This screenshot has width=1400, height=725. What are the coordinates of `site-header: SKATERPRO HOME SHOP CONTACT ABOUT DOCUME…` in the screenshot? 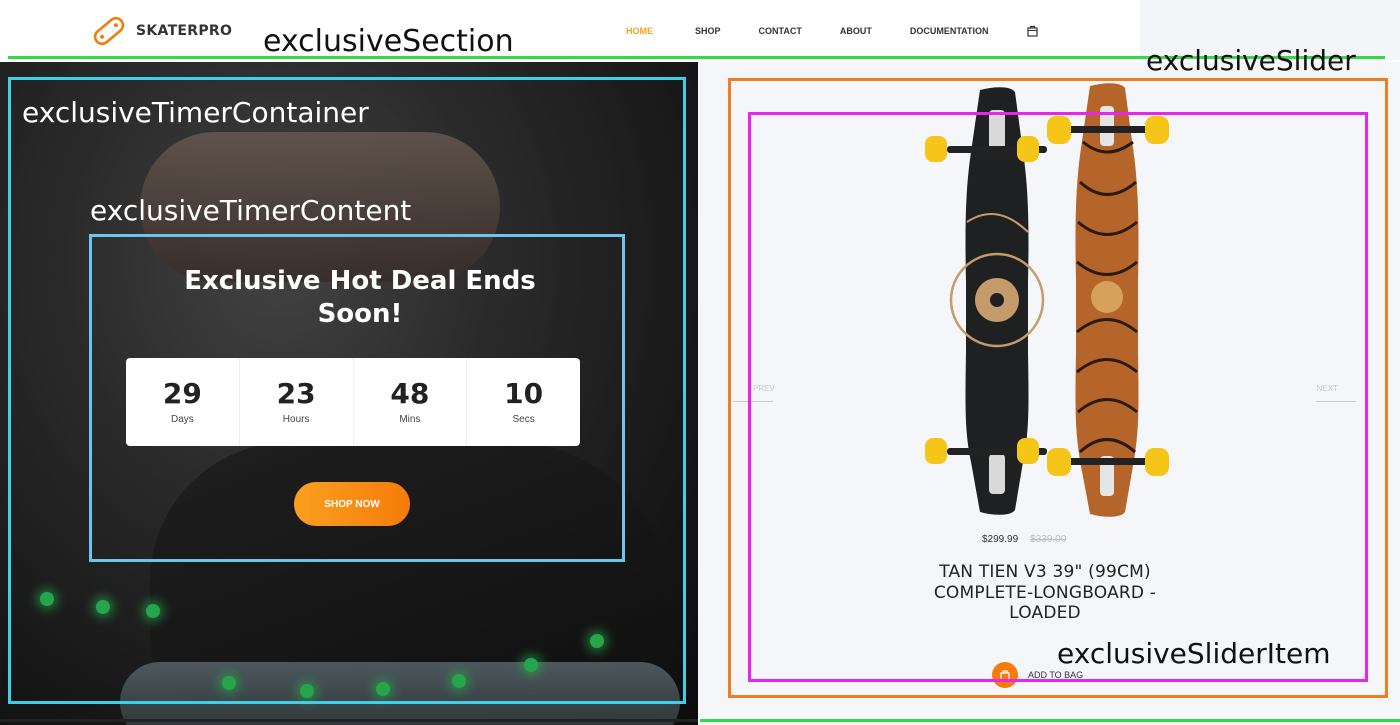 It's located at (570, 30).